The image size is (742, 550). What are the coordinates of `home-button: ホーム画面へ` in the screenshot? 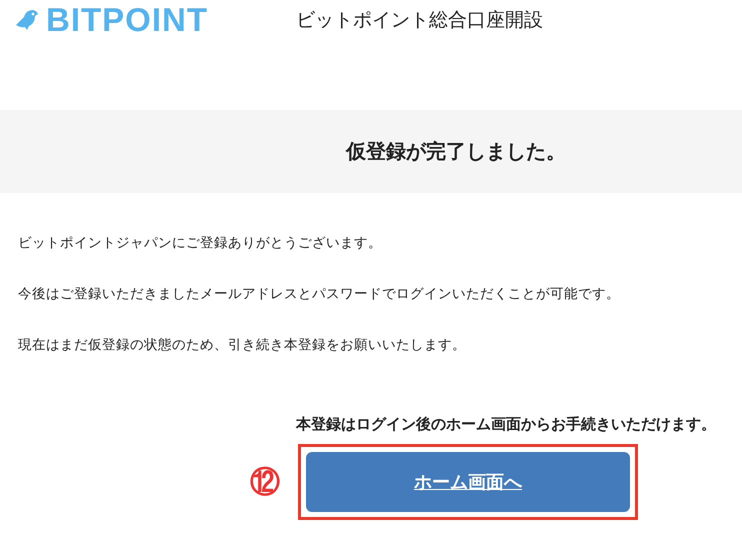 It's located at (468, 482).